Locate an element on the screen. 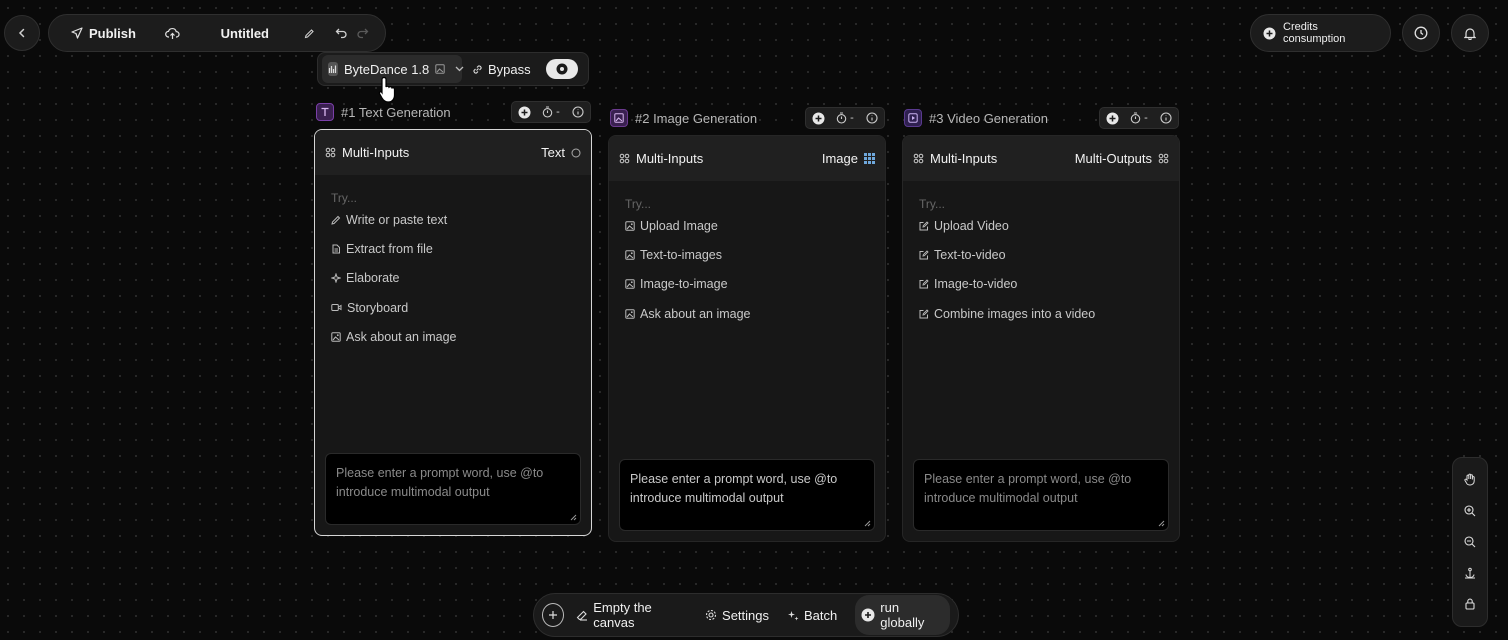 The height and width of the screenshot is (640, 1508). node-3-title-label: #3 Video Generation is located at coordinates (989, 118).